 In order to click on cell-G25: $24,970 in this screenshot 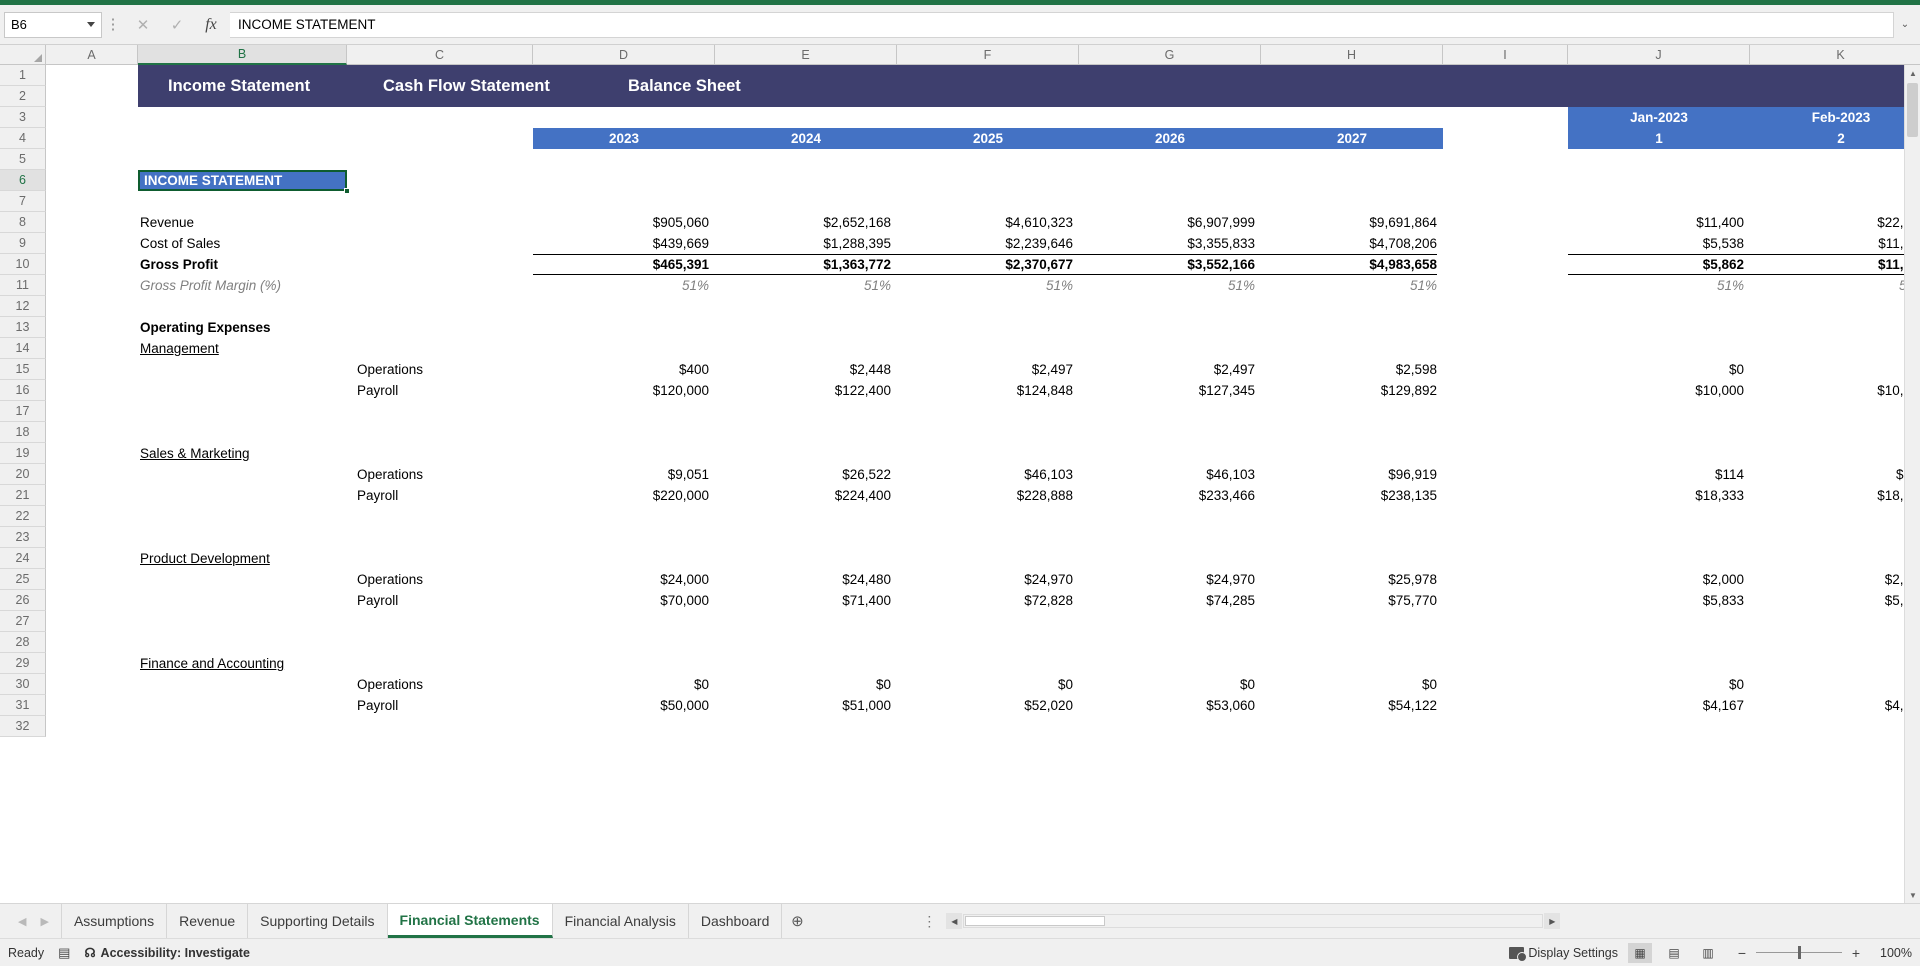, I will do `click(1167, 579)`.